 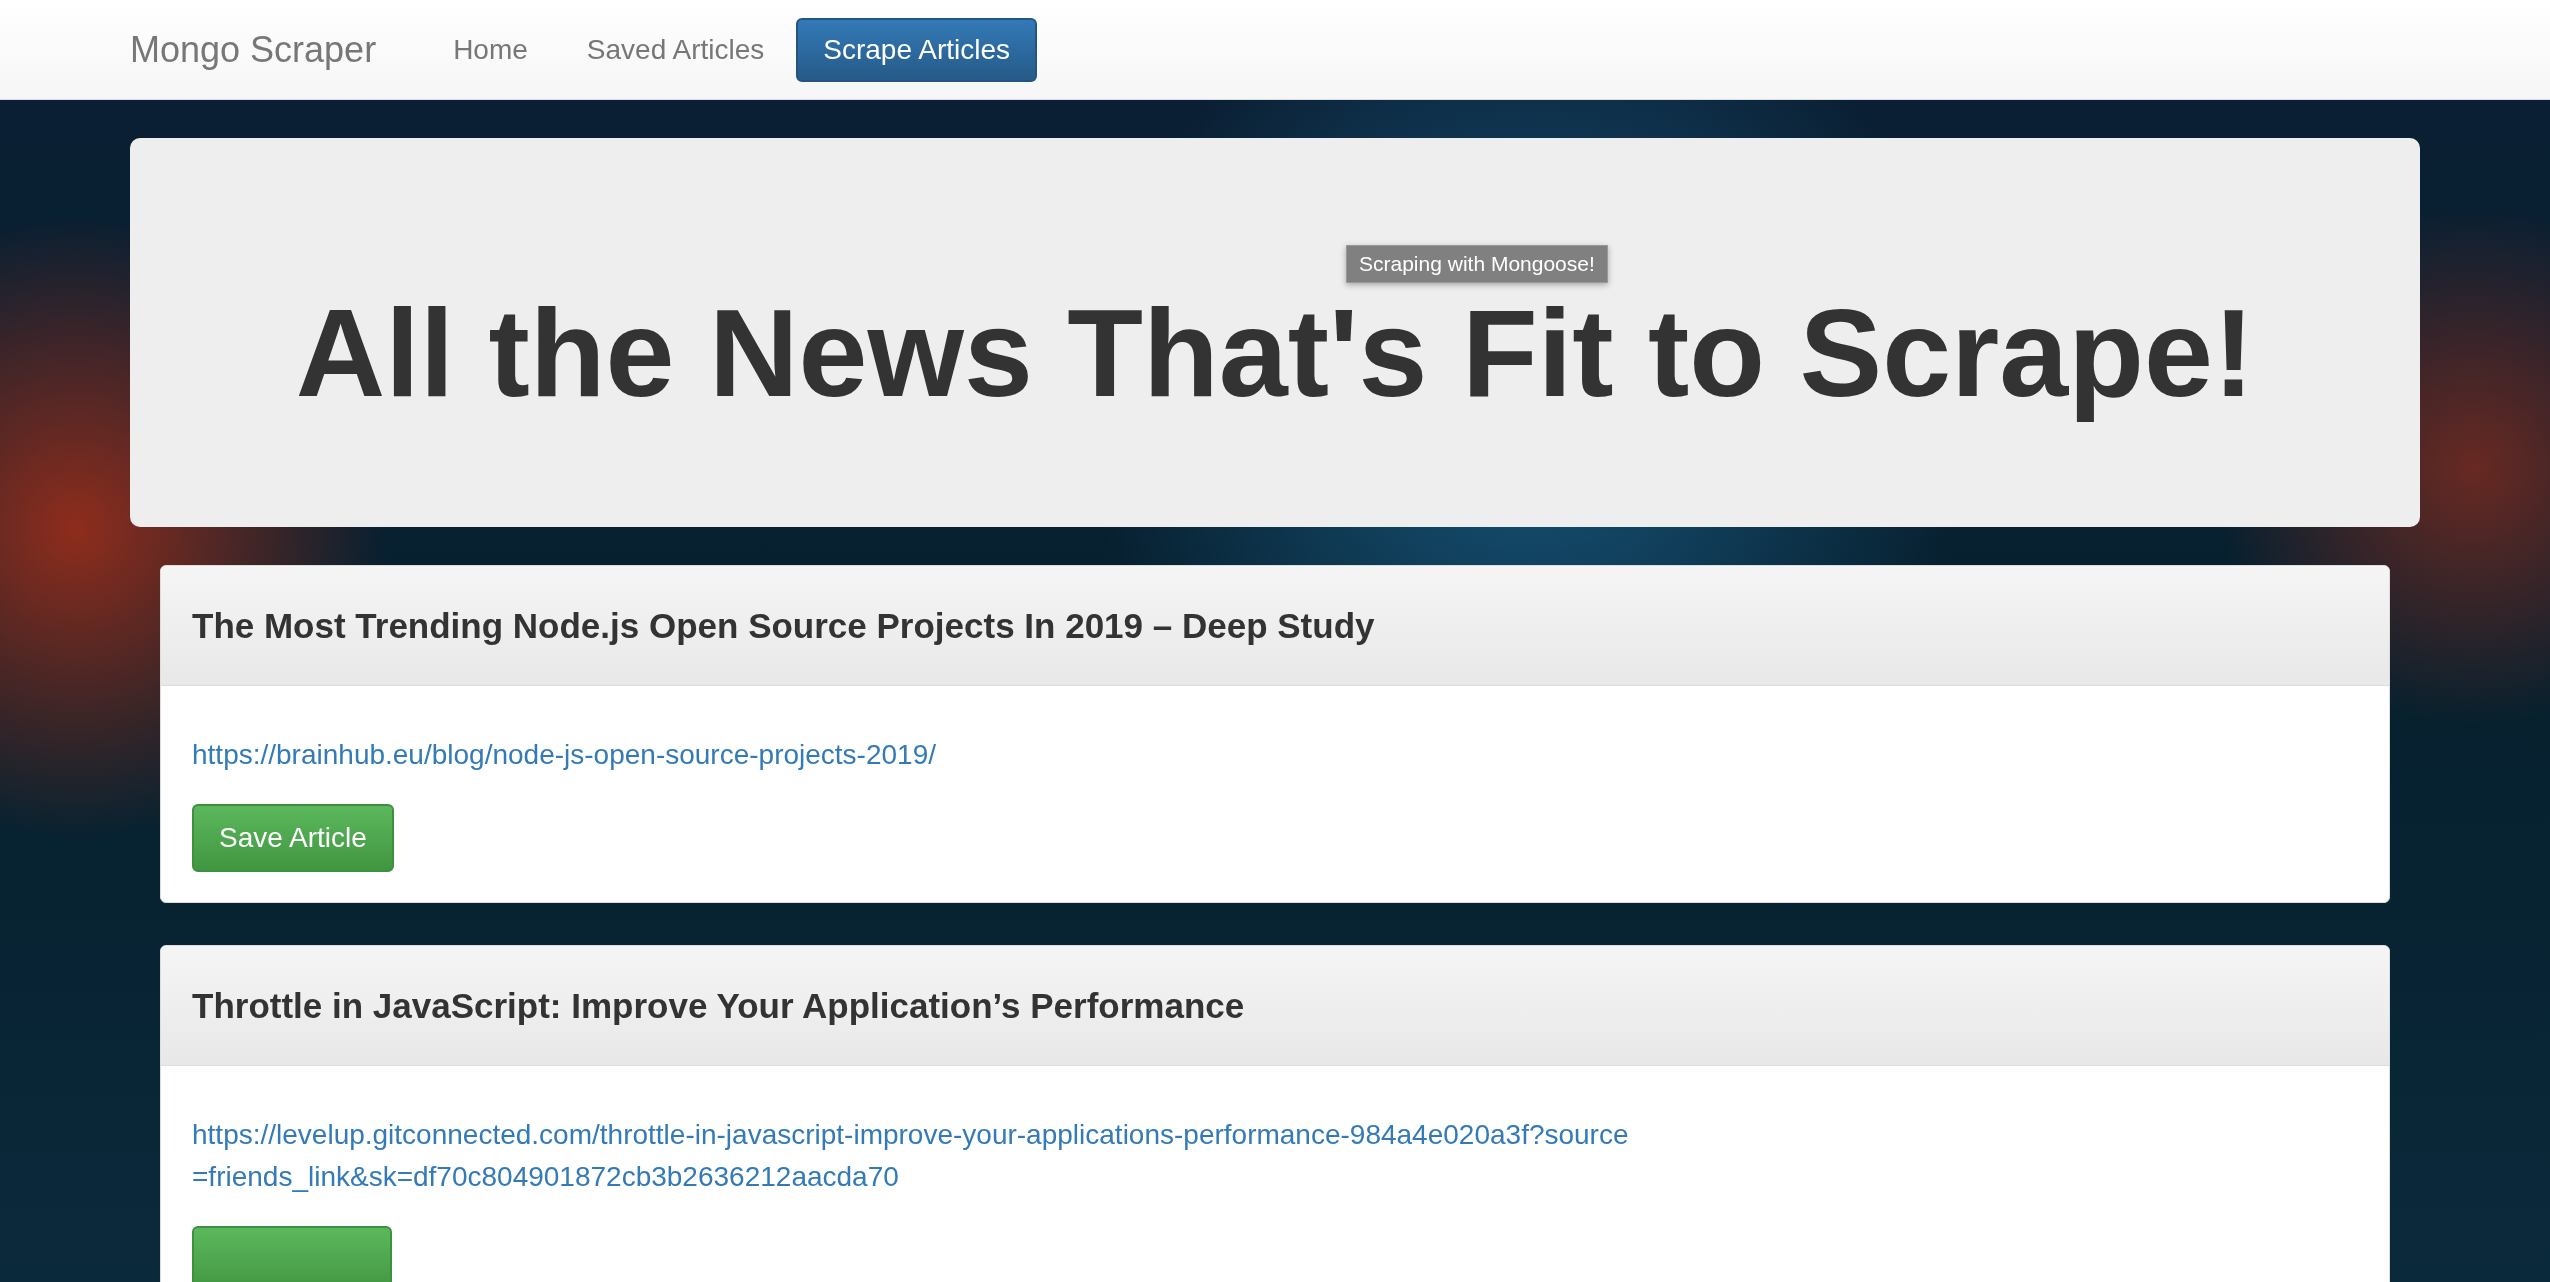 I want to click on nav-link: Scrape Articles, so click(x=916, y=49).